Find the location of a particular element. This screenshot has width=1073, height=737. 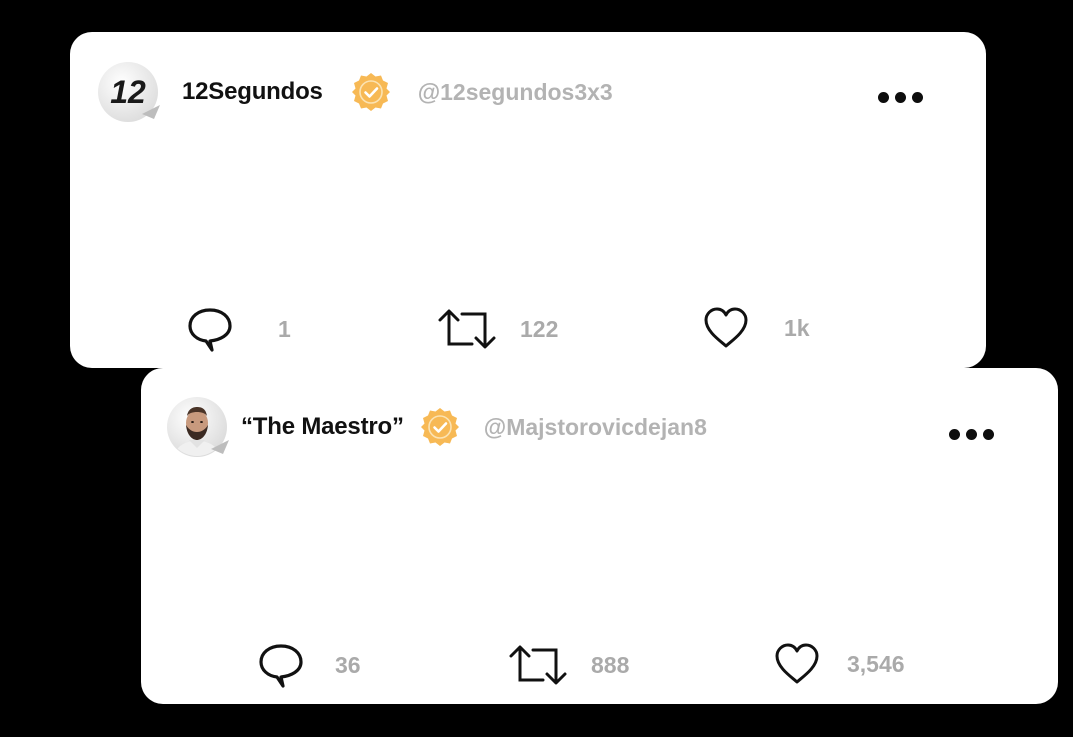

reply-count: 36 is located at coordinates (348, 664).